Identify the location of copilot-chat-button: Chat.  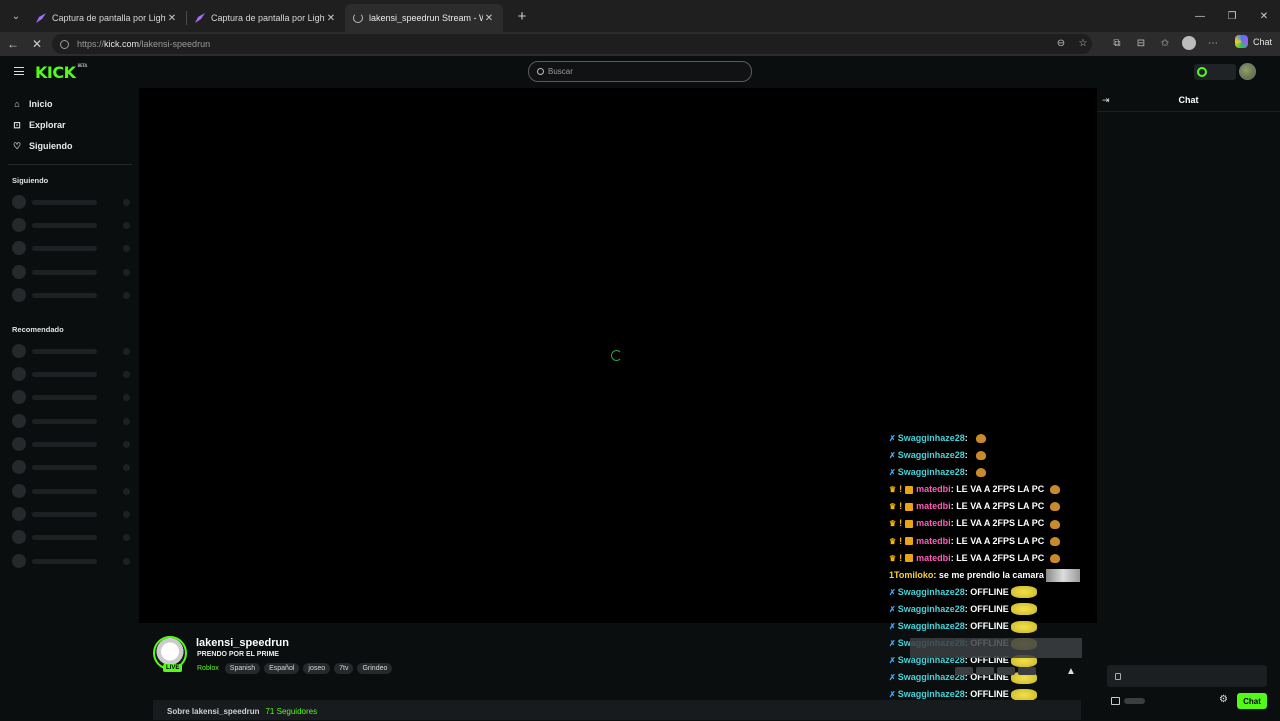
(1253, 41).